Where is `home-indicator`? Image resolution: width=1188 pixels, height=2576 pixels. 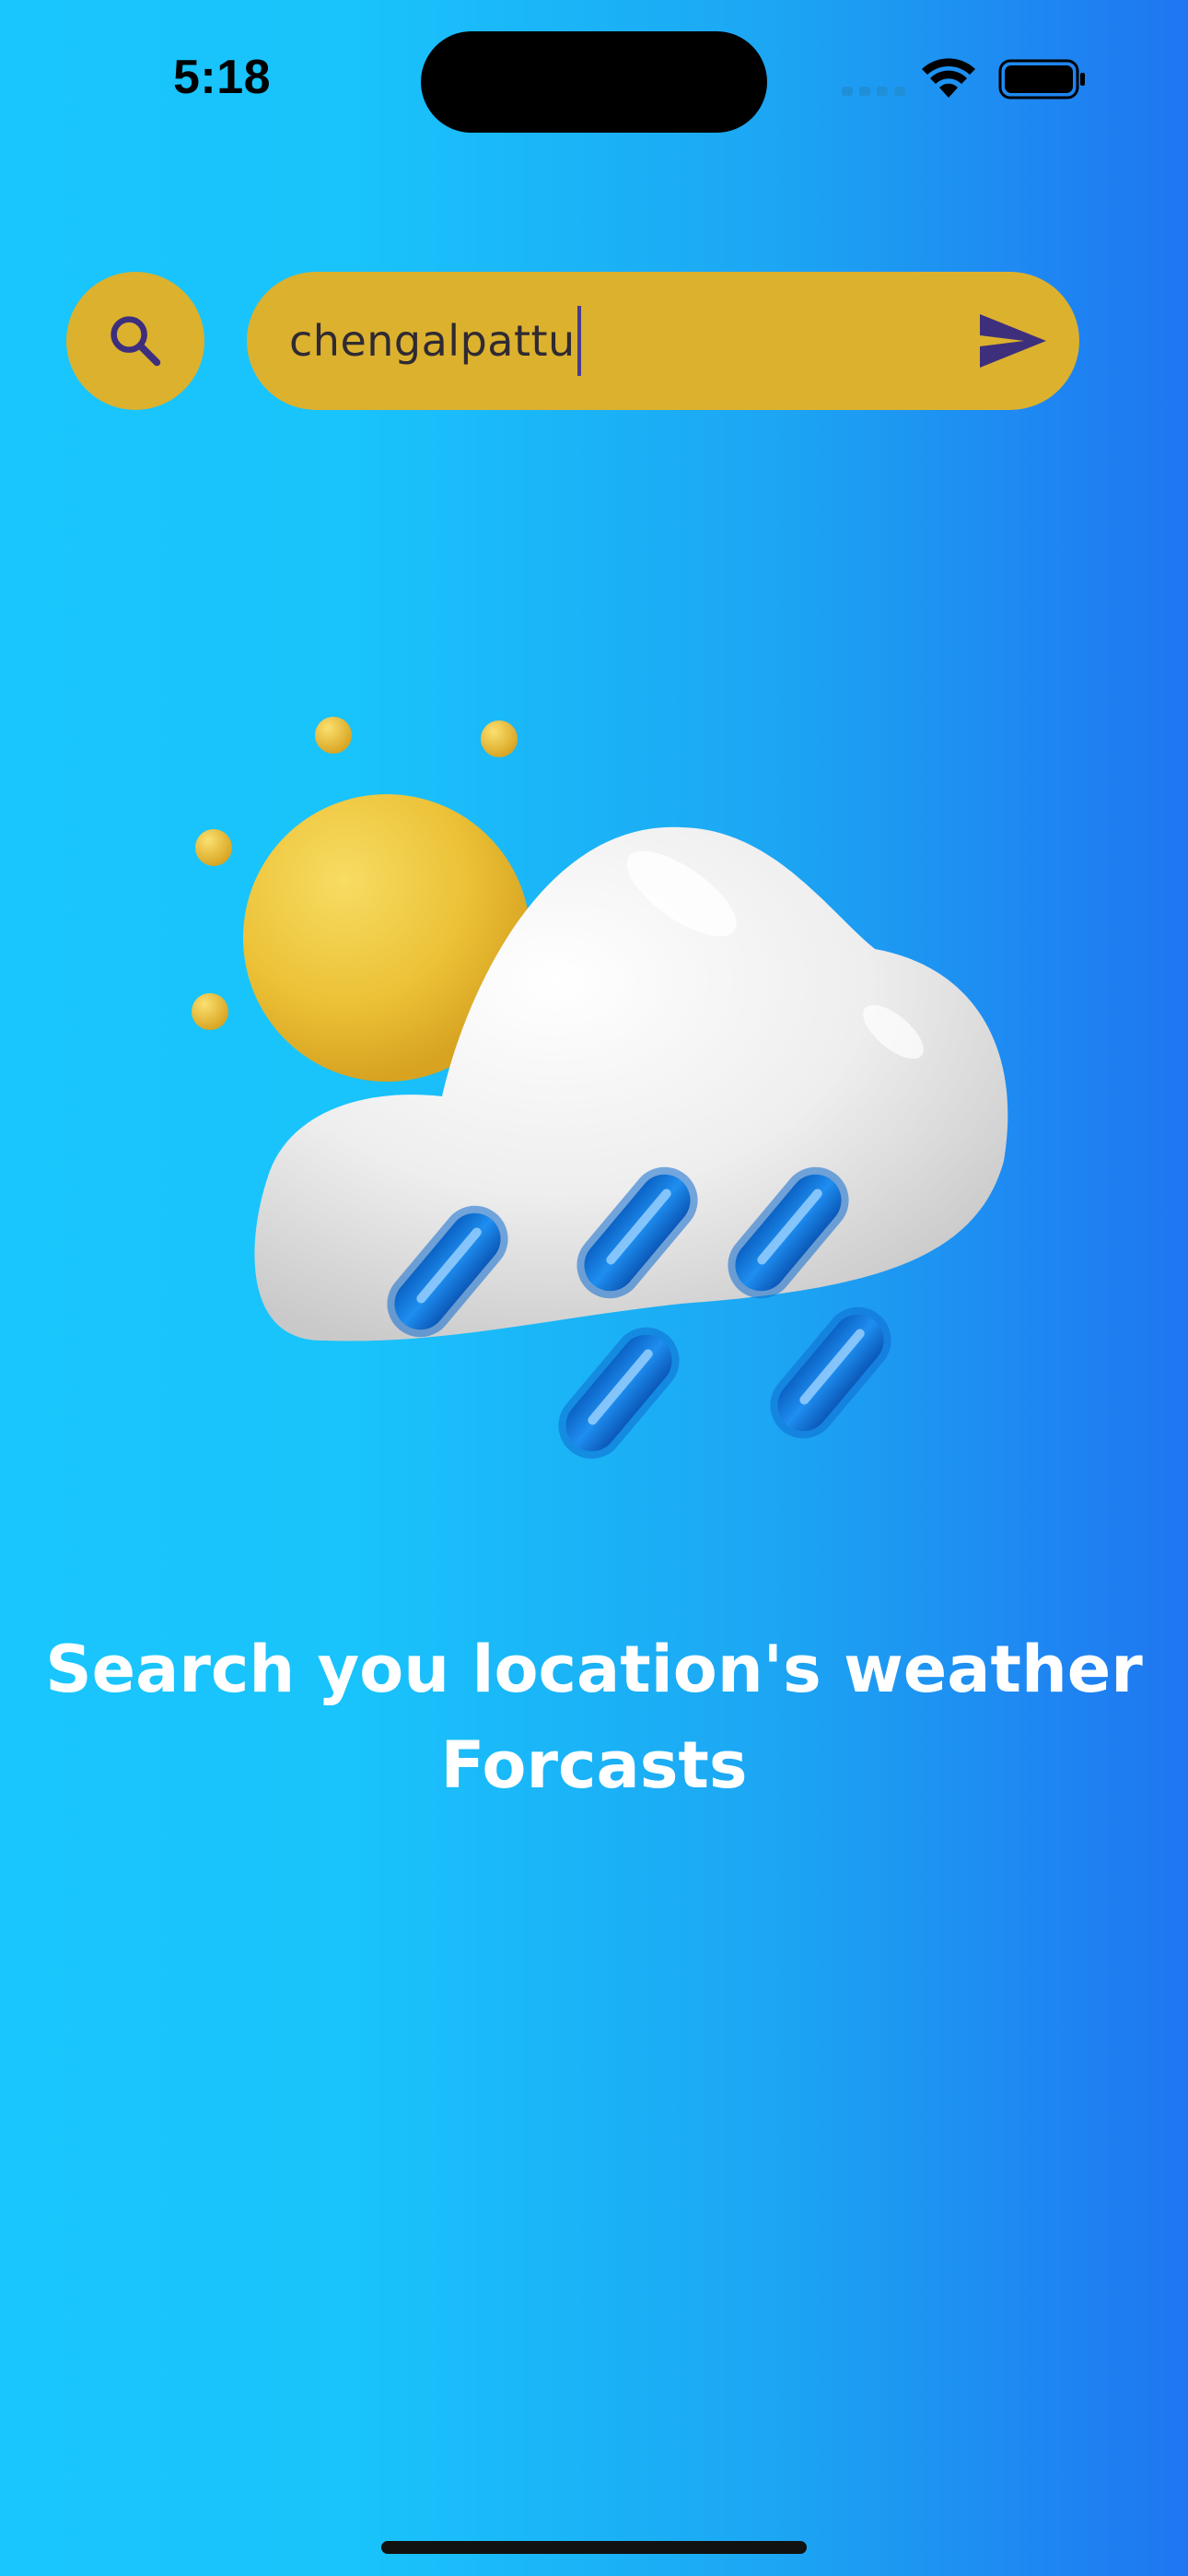 home-indicator is located at coordinates (594, 2547).